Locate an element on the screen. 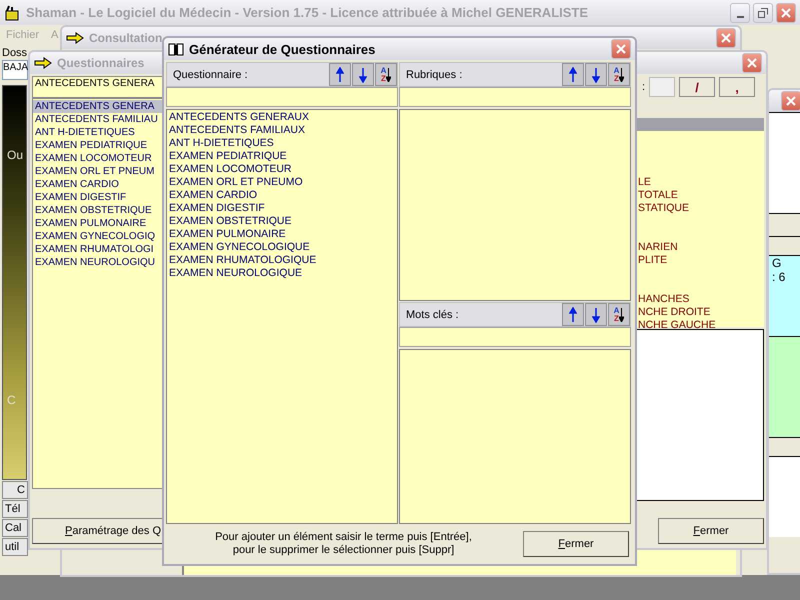 The image size is (800, 600). list-item: EXAMEN GYNECOLOGIQUE is located at coordinates (282, 247).